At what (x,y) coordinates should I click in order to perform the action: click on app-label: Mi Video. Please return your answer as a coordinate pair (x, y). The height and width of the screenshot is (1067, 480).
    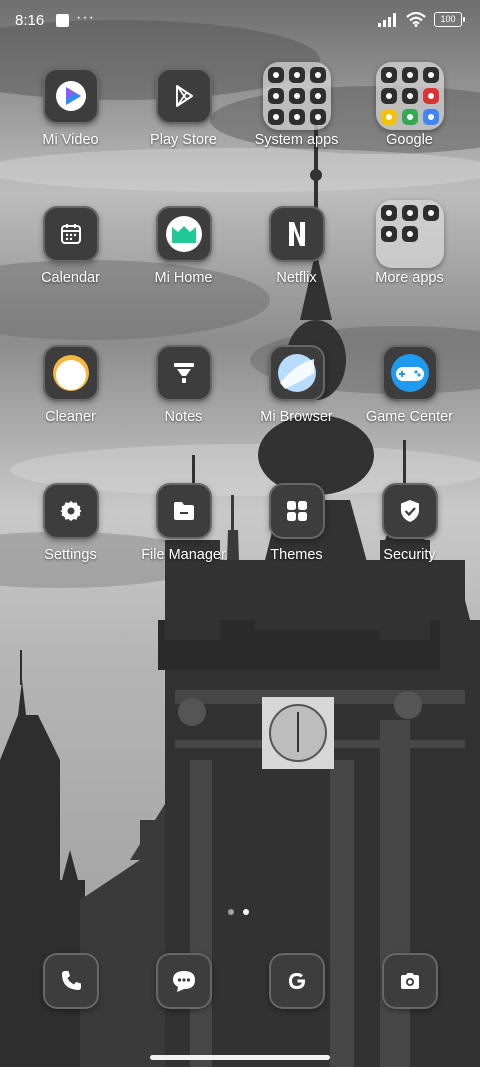
    Looking at the image, I should click on (70, 140).